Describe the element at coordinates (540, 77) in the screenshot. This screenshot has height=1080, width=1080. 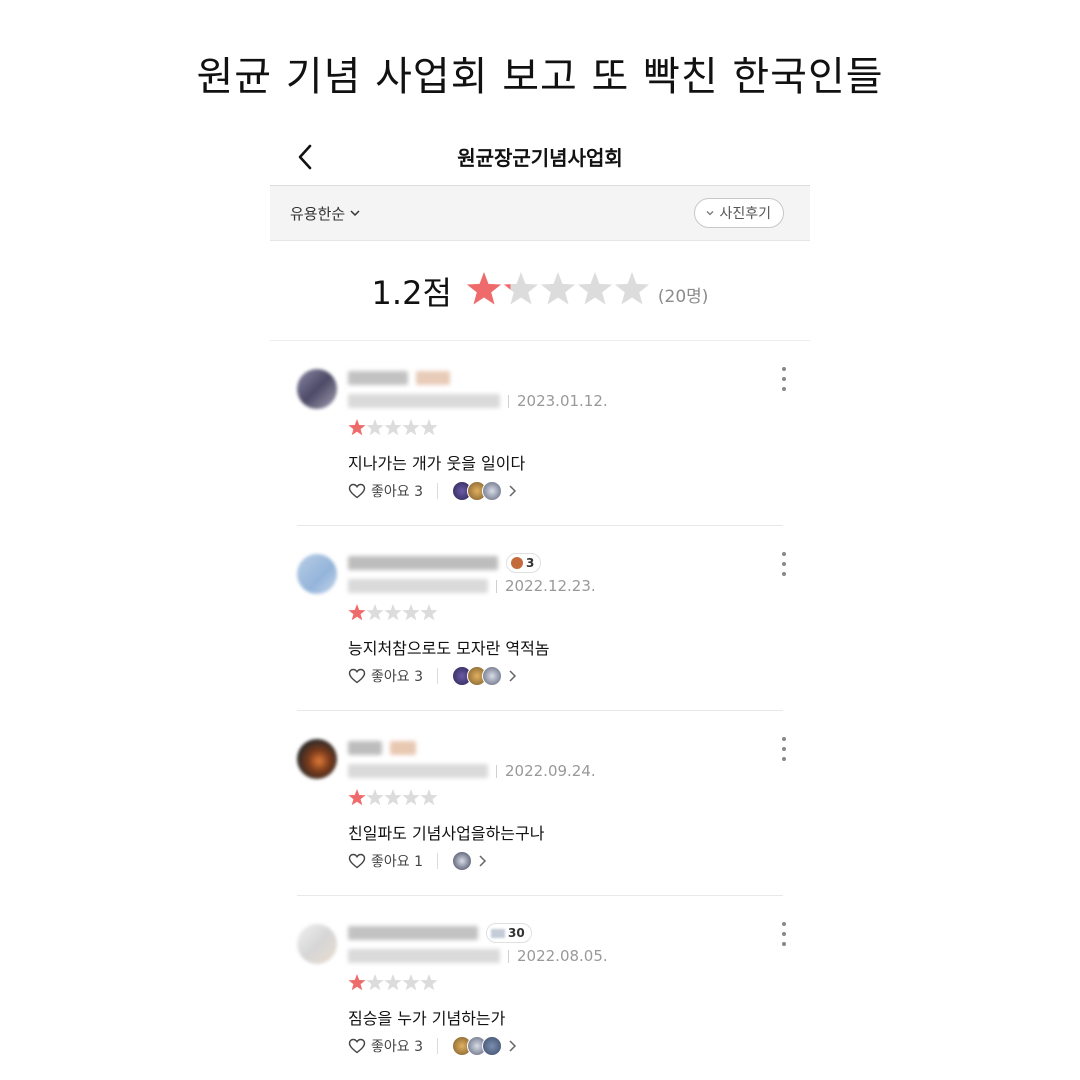
I see `post-caption: 원균 기념 사업회 보고 또 빡친 한국인들` at that location.